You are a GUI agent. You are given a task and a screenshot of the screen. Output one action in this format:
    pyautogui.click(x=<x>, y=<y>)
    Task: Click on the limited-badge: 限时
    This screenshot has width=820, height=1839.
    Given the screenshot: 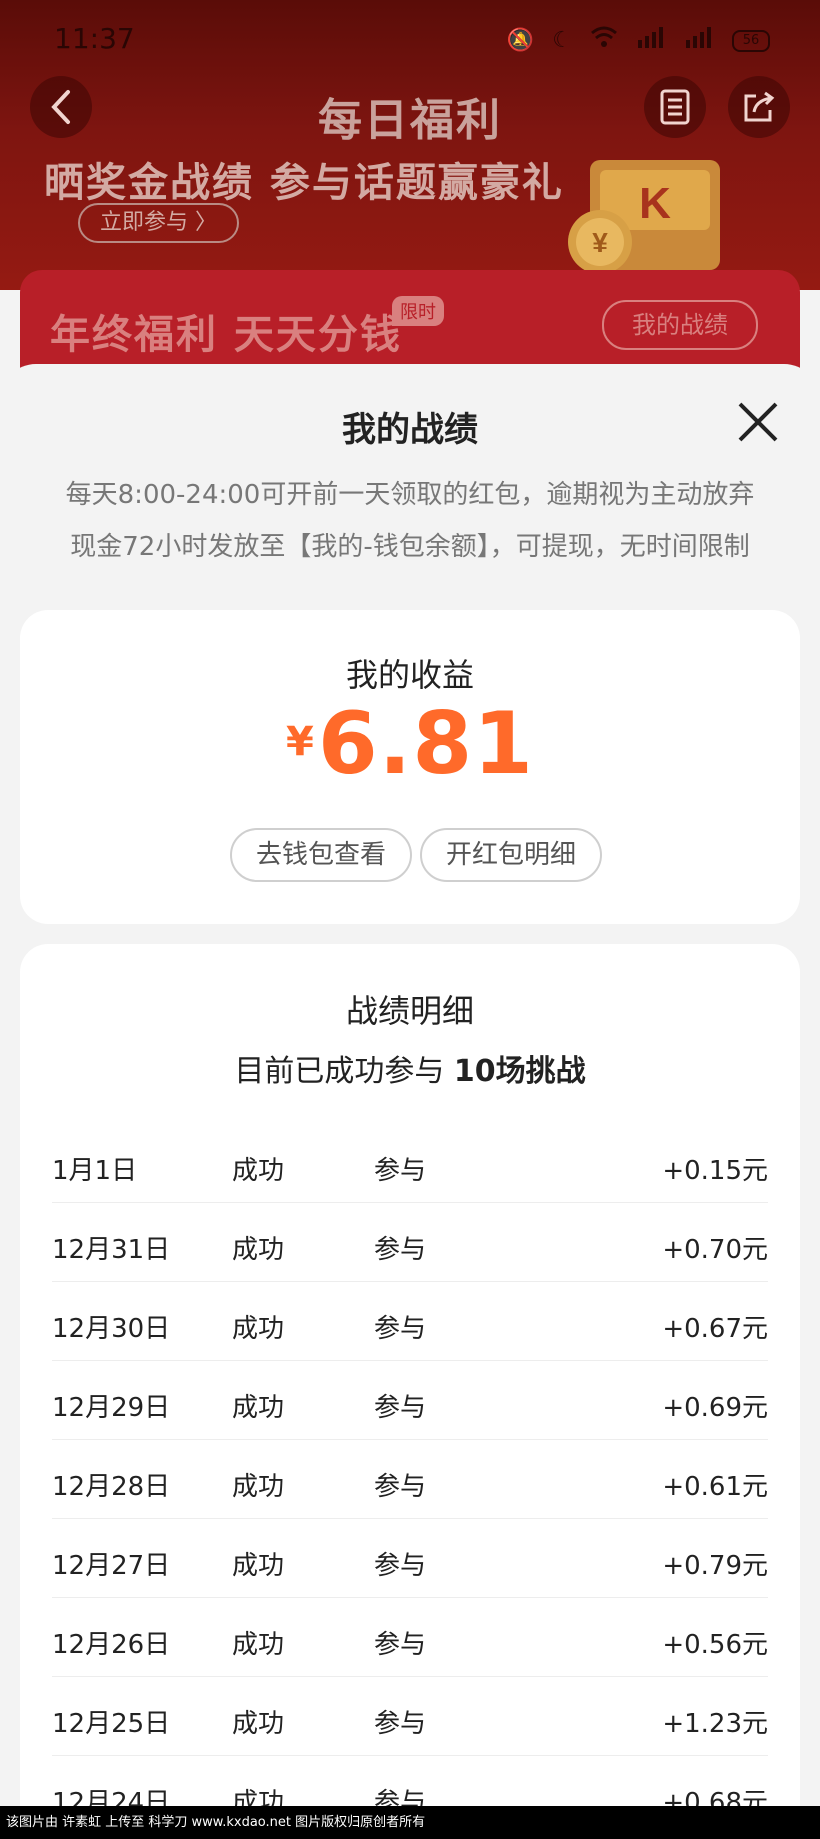 What is the action you would take?
    pyautogui.click(x=418, y=311)
    